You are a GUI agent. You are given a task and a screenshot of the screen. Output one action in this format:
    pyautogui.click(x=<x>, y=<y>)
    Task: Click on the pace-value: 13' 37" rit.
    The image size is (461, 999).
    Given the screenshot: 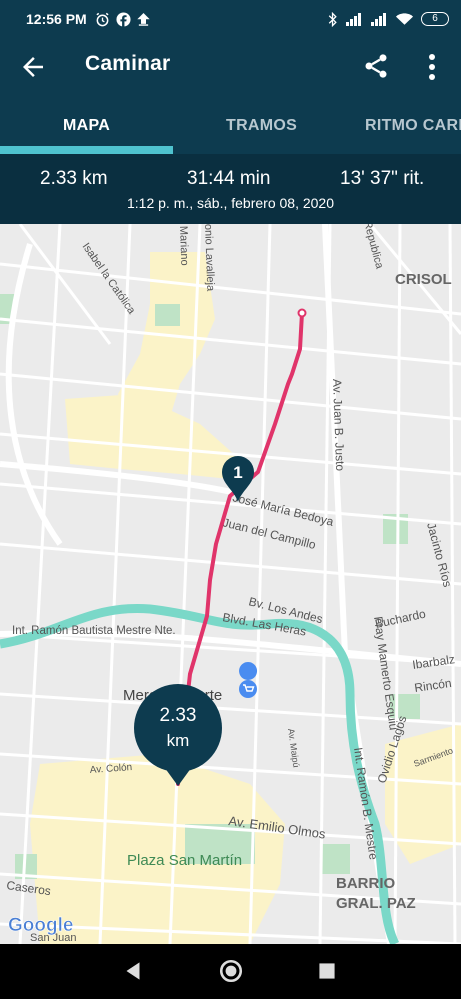 What is the action you would take?
    pyautogui.click(x=382, y=178)
    